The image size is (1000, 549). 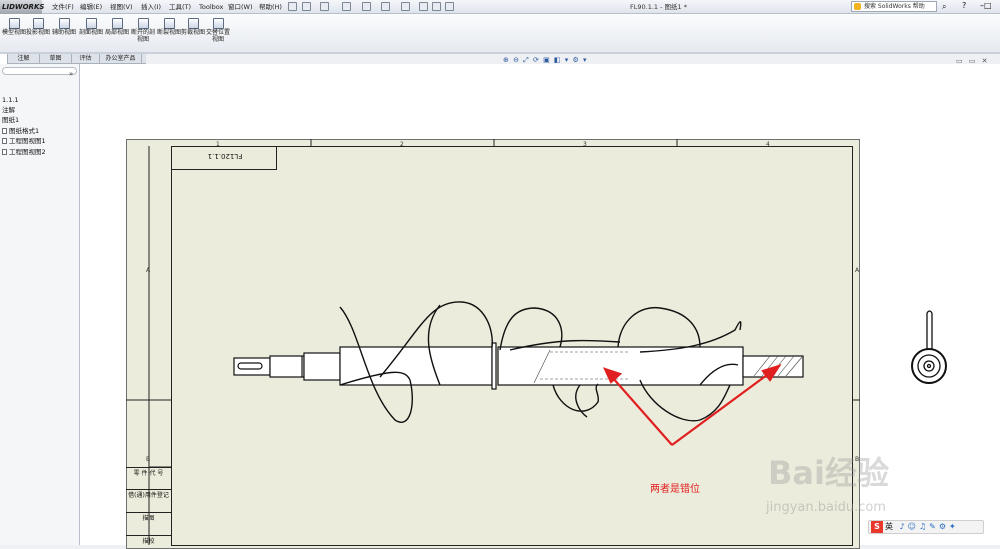 What do you see at coordinates (148, 506) in the screenshot?
I see `title-block: 零 件 代 号 借(通)用件登记 描图 描校` at bounding box center [148, 506].